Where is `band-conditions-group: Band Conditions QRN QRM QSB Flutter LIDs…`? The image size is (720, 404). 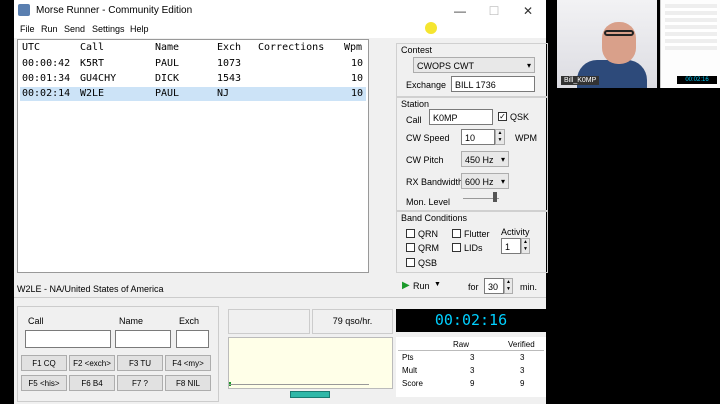
band-conditions-group: Band Conditions QRN QRM QSB Flutter LIDs… is located at coordinates (472, 242).